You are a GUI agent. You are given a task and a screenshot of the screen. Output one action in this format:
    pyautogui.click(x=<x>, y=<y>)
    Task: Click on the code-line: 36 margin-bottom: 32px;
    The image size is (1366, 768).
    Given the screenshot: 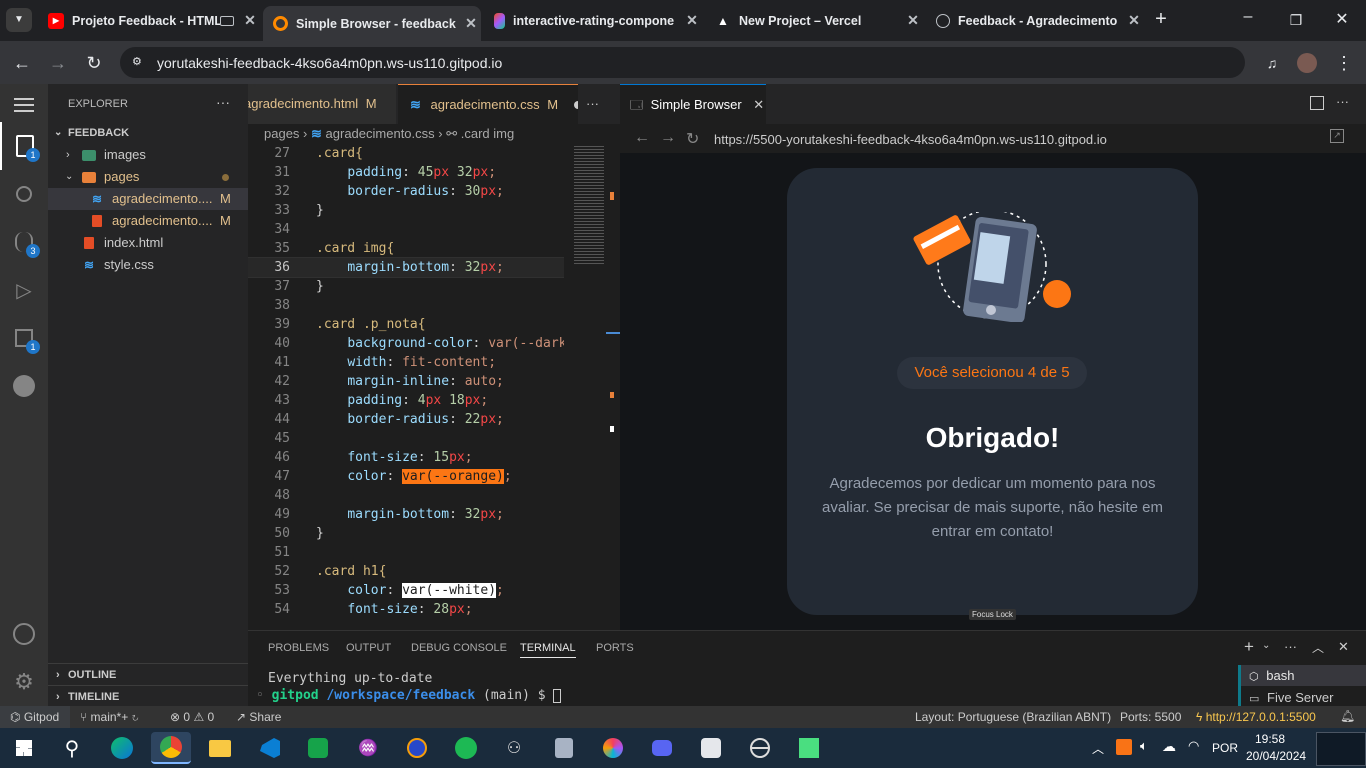 What is the action you would take?
    pyautogui.click(x=406, y=267)
    